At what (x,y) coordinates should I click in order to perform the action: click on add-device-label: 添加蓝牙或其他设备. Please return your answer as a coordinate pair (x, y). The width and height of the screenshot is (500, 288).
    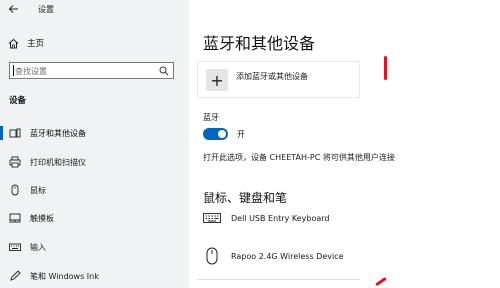
    Looking at the image, I should click on (272, 76).